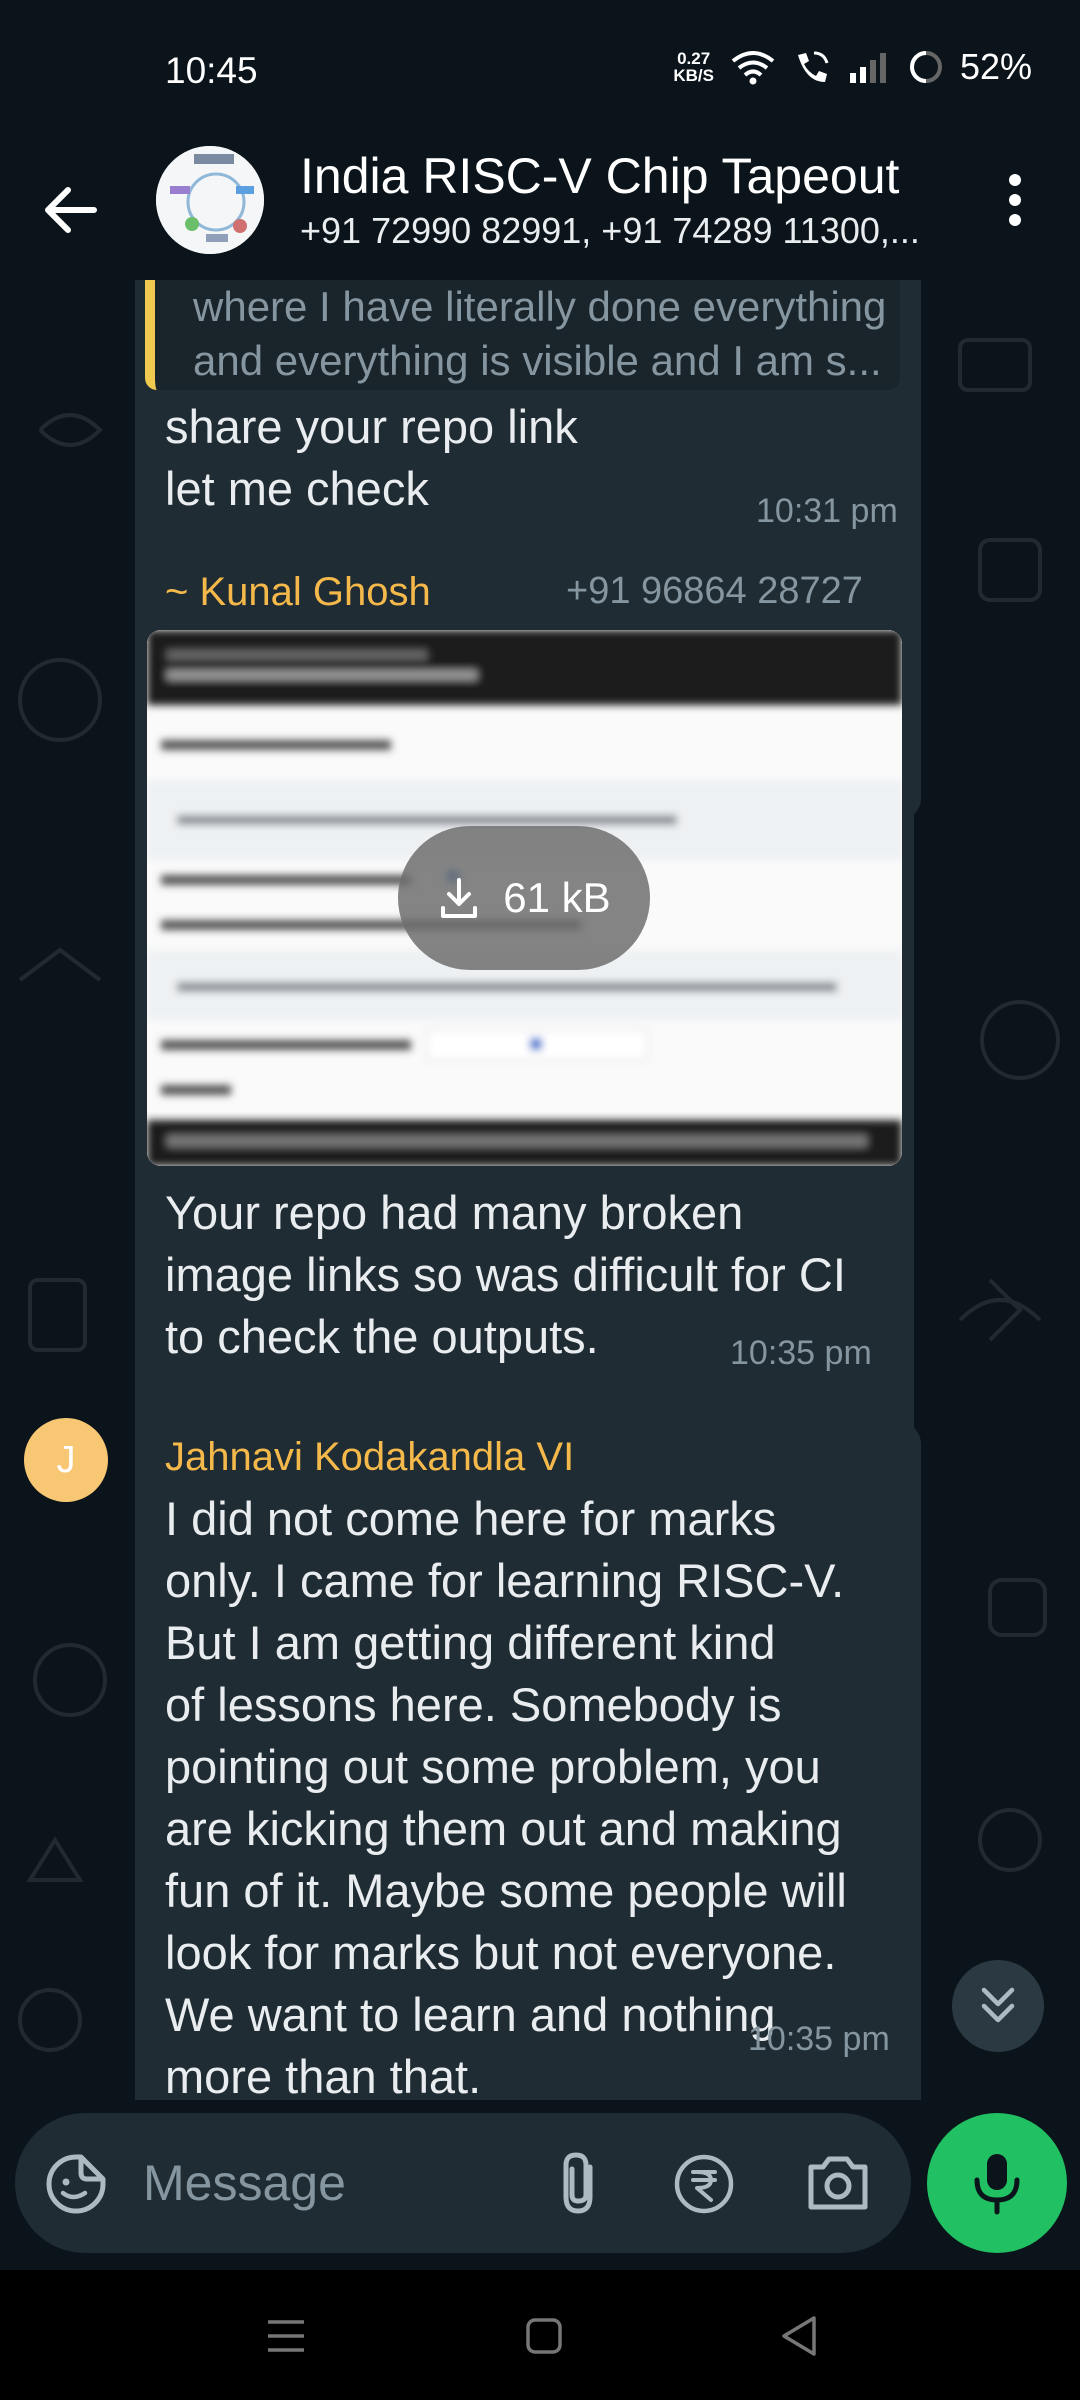 This screenshot has width=1080, height=2400. Describe the element at coordinates (544, 2336) in the screenshot. I see `home-square-icon` at that location.